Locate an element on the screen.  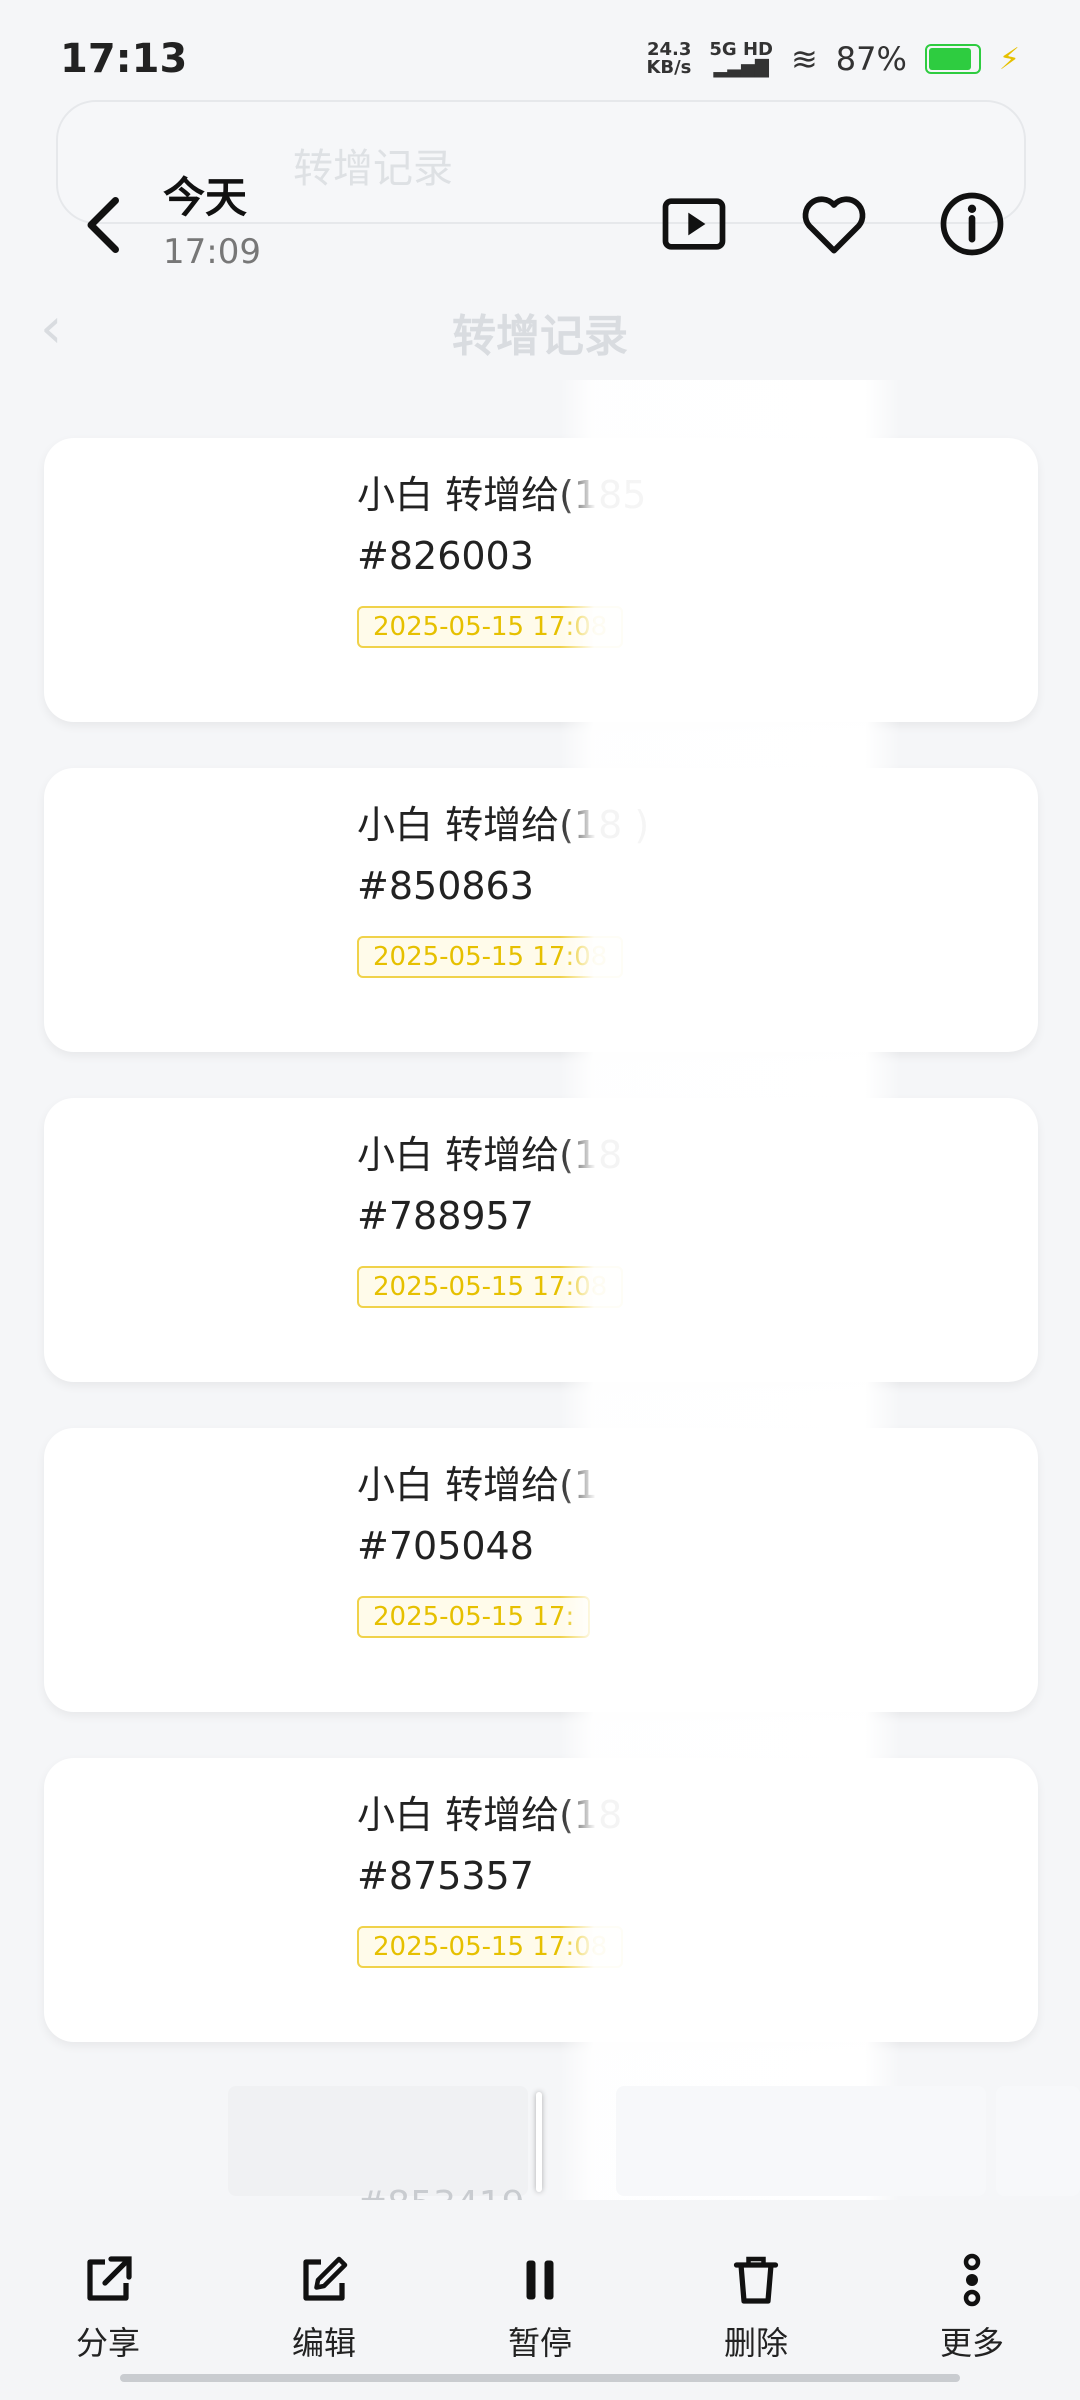
item-id: #705048 is located at coordinates (445, 1546).